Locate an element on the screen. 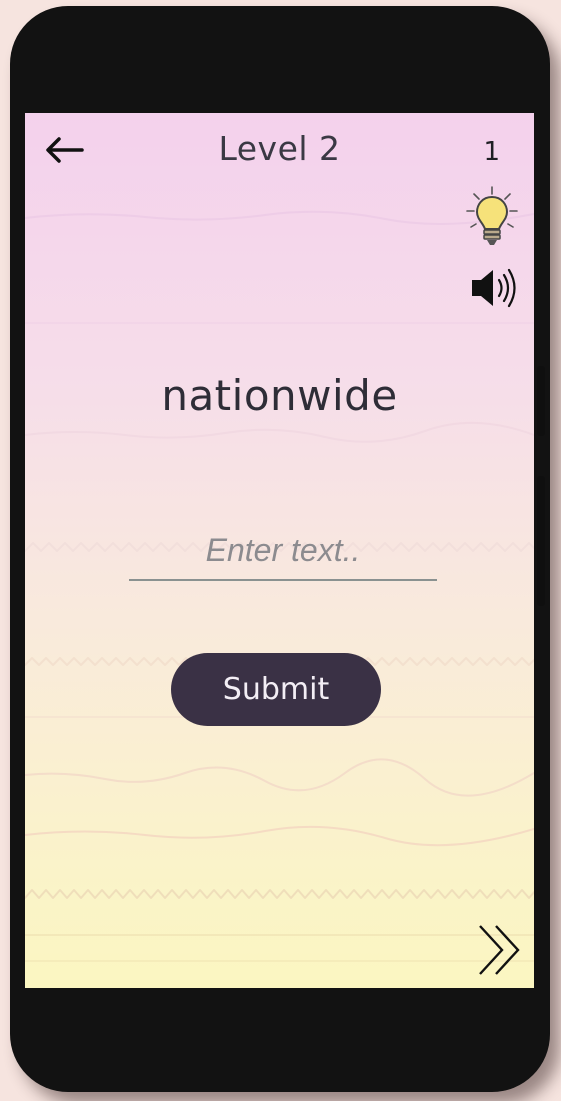 Image resolution: width=561 pixels, height=1101 pixels. hint-button is located at coordinates (492, 219).